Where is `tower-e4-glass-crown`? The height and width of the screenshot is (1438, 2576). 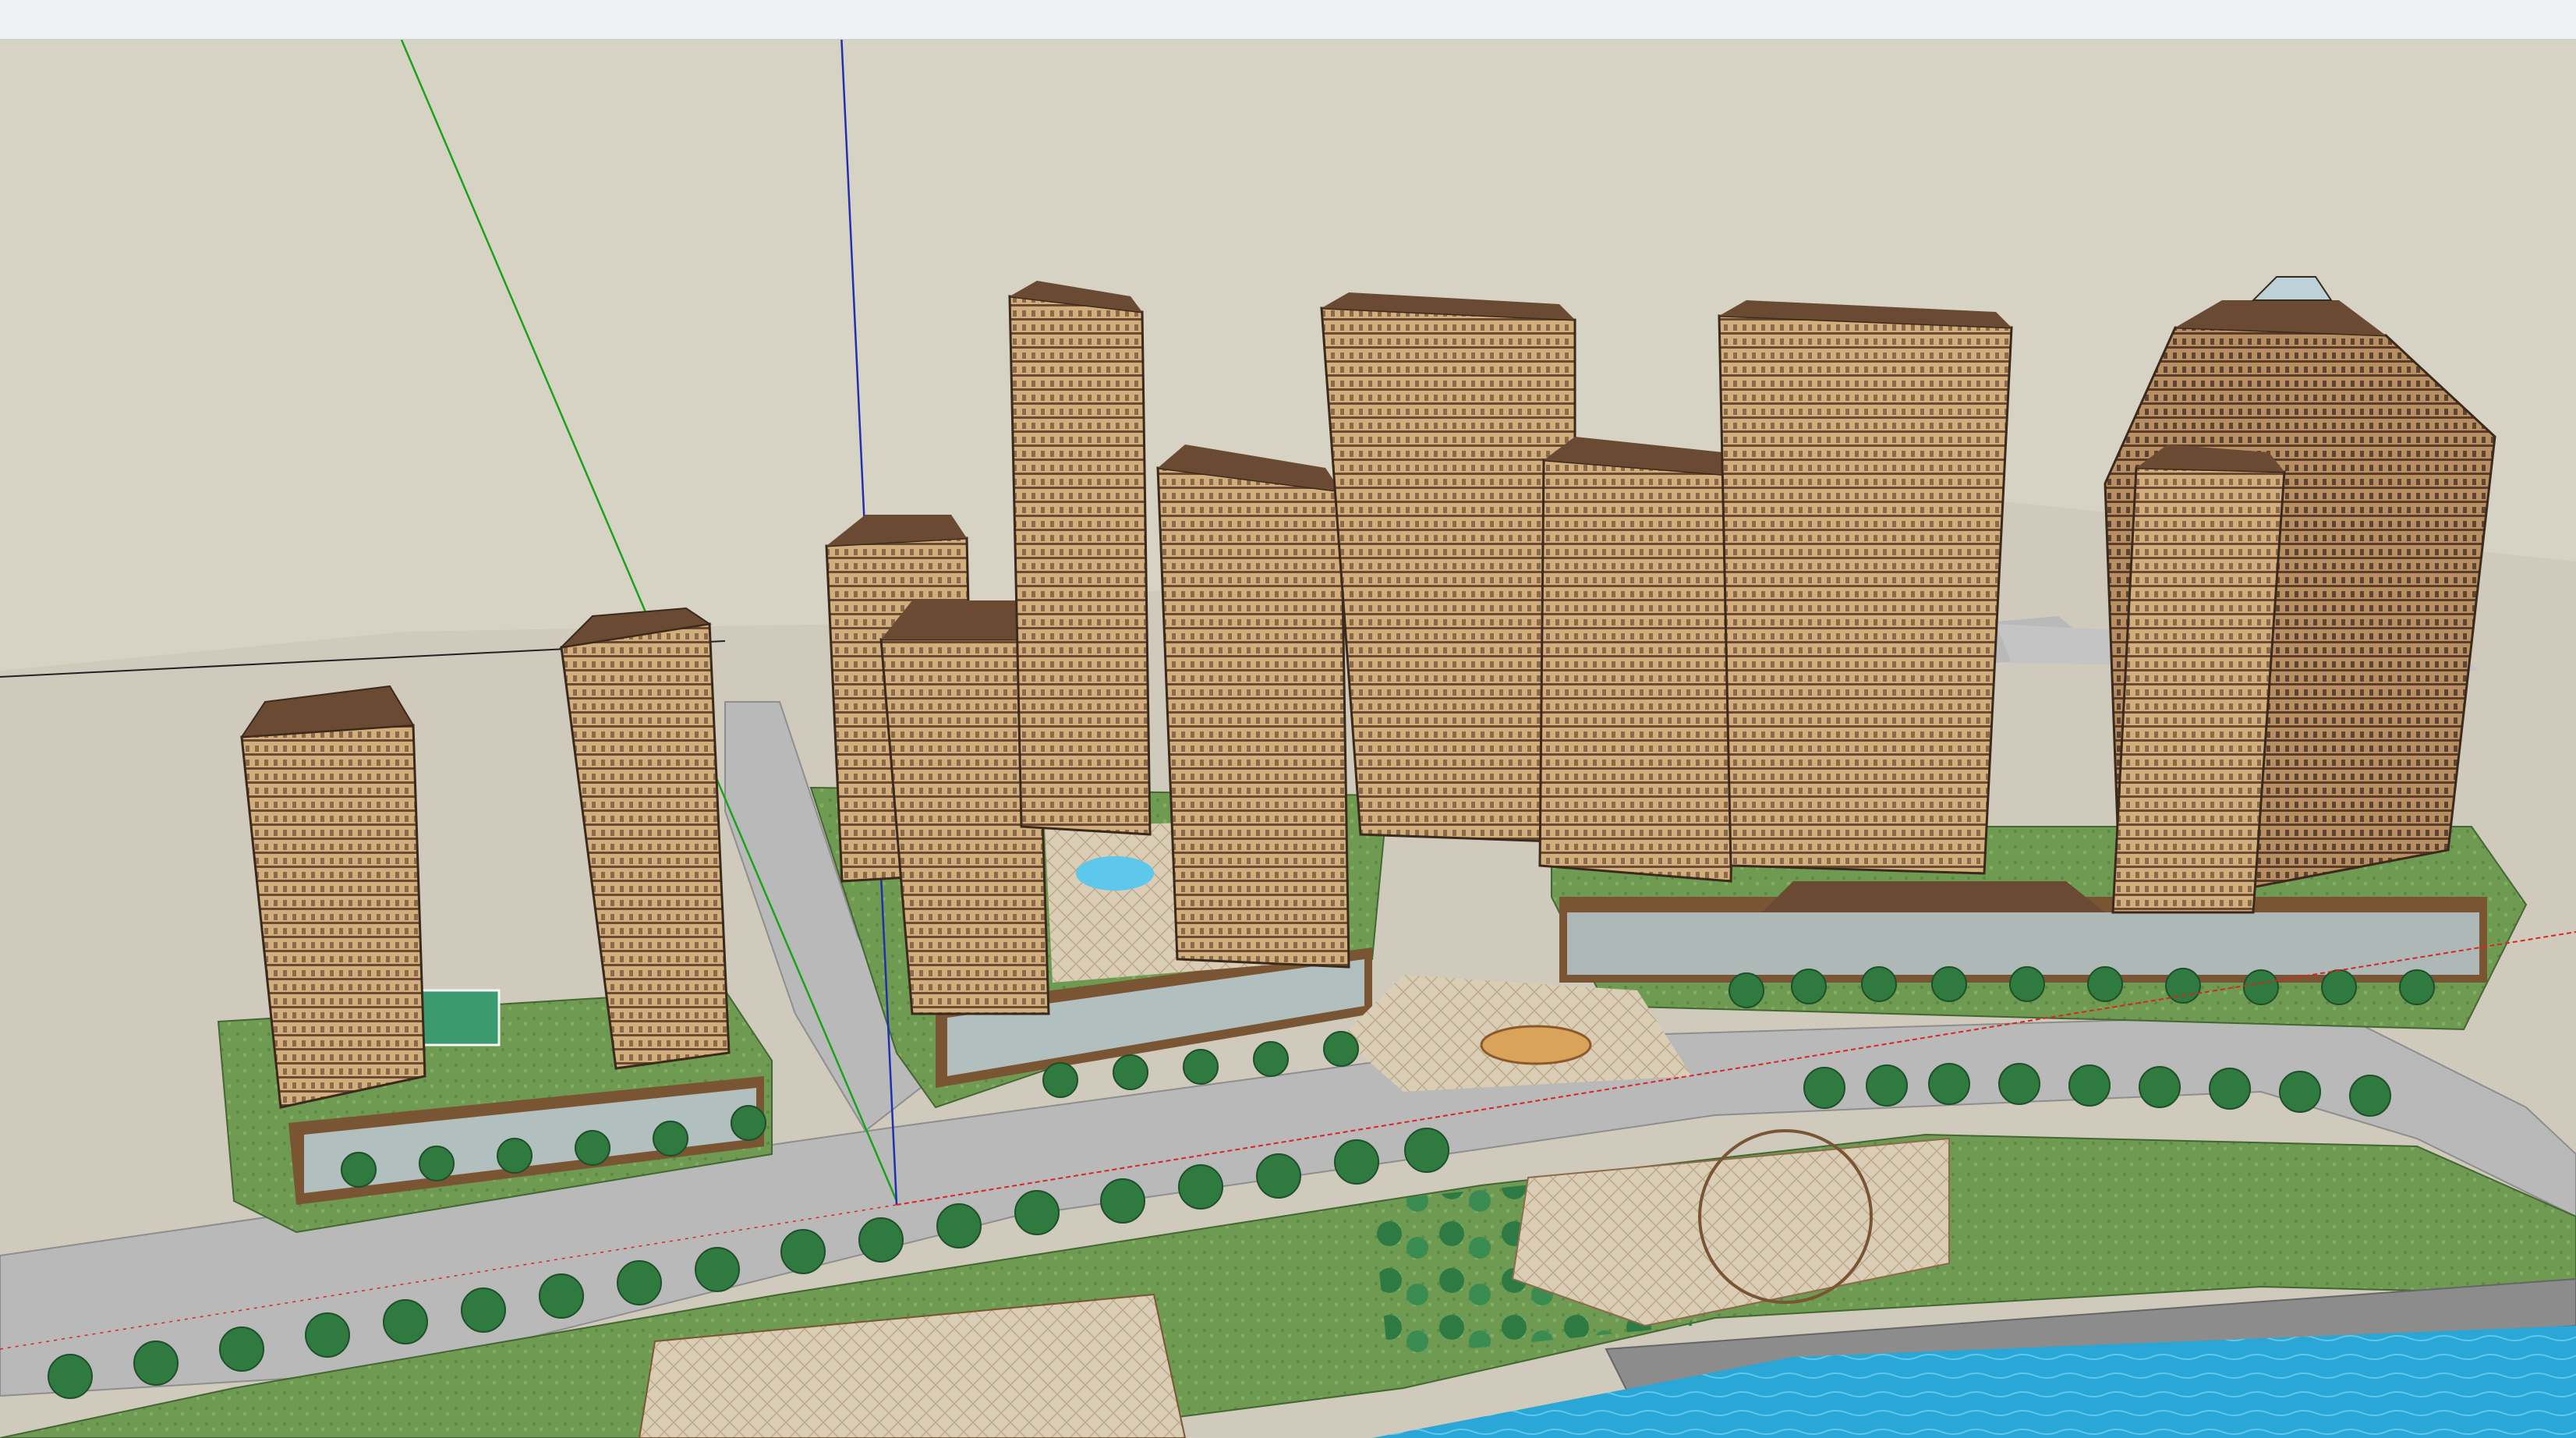
tower-e4-glass-crown is located at coordinates (2292, 288).